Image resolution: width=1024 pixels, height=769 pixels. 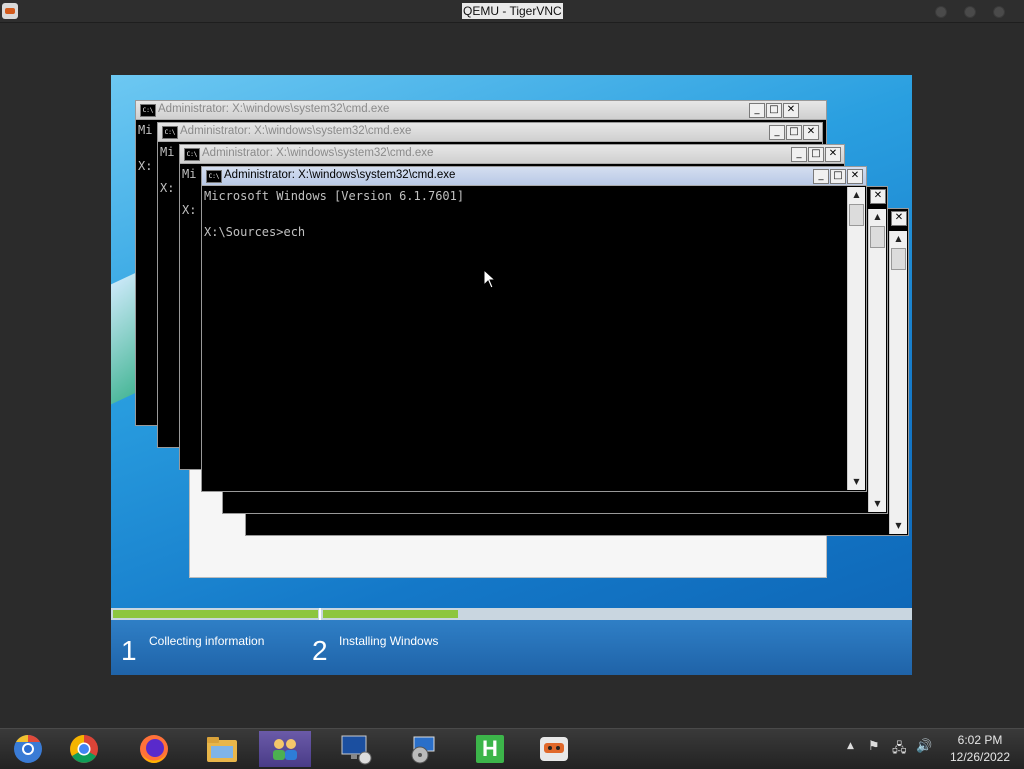 I want to click on taskbar-h-app: H, so click(x=490, y=749).